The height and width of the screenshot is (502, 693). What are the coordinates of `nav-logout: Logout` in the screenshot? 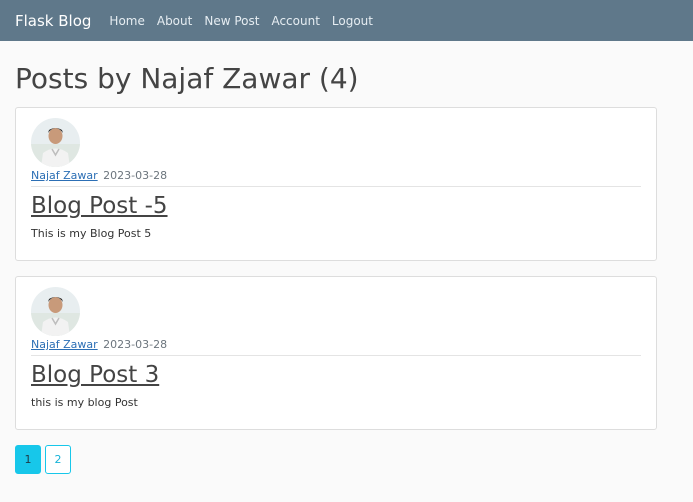 It's located at (352, 21).